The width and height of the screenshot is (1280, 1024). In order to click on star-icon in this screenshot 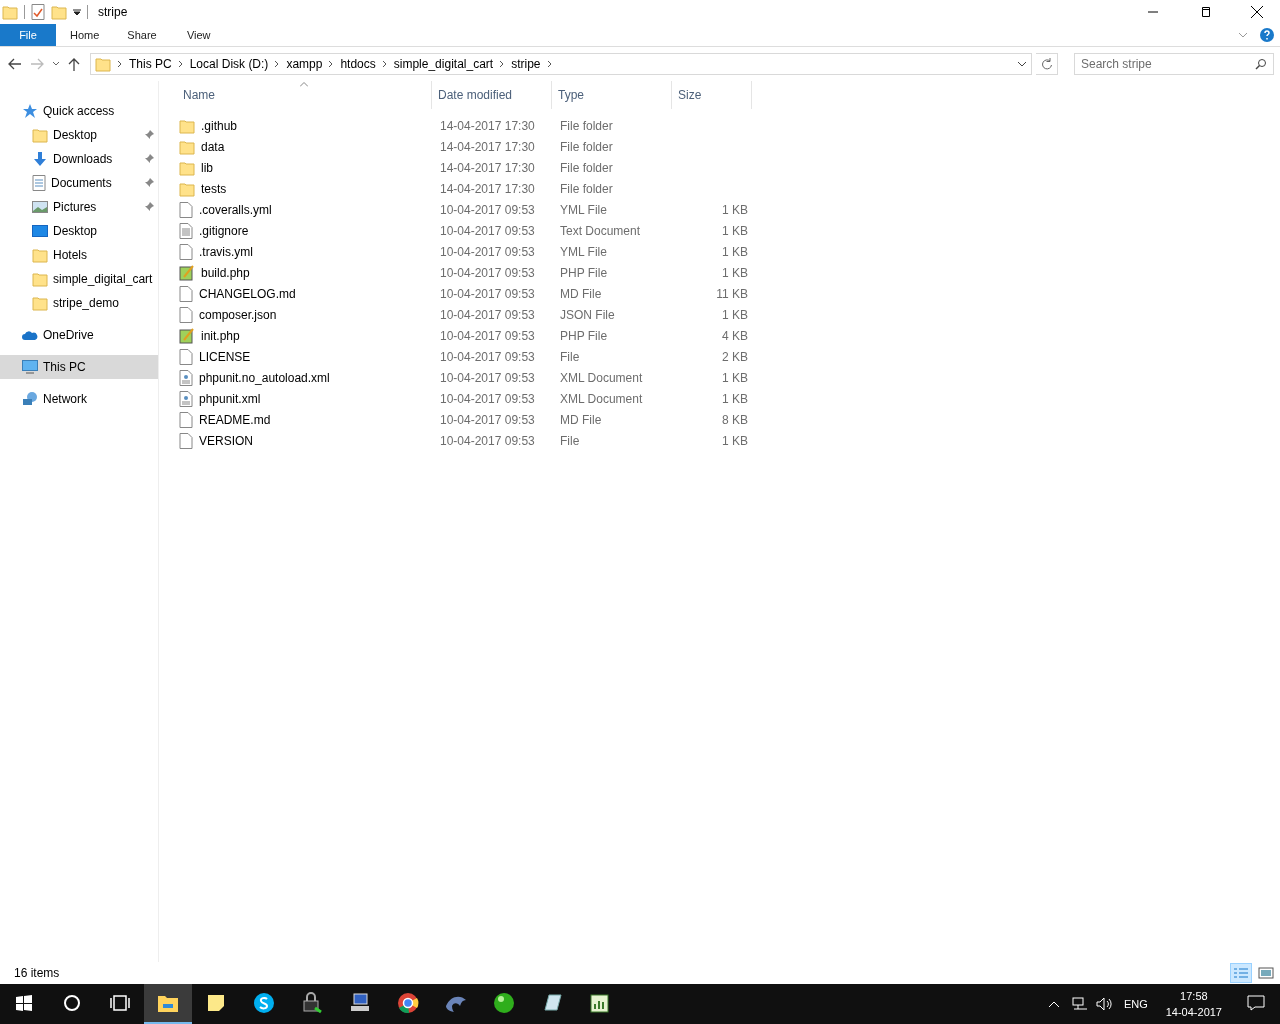, I will do `click(30, 111)`.